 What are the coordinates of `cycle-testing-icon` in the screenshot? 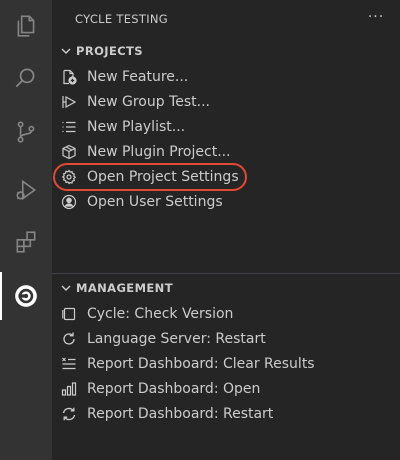 It's located at (26, 296).